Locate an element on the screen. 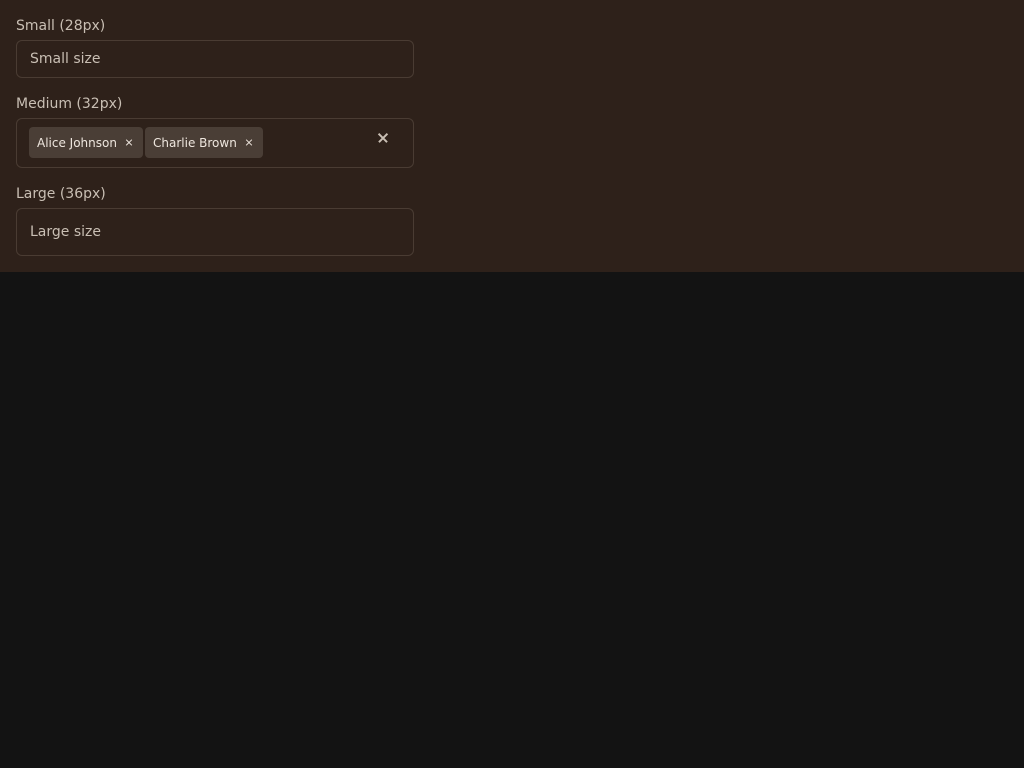 The height and width of the screenshot is (768, 1024). clear-all-icon is located at coordinates (383, 137).